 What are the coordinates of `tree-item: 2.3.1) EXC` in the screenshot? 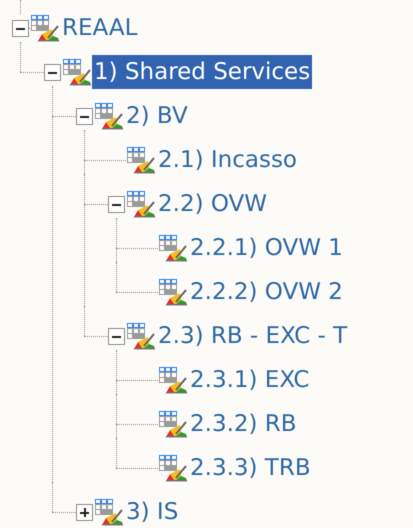 It's located at (250, 380).